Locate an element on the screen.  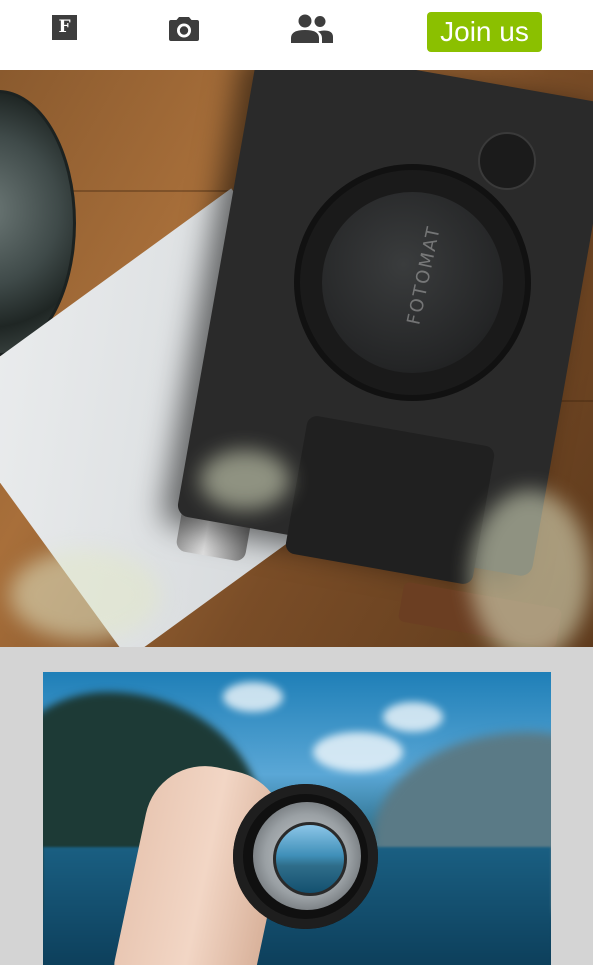
camera-icon-svg is located at coordinates (184, 29).